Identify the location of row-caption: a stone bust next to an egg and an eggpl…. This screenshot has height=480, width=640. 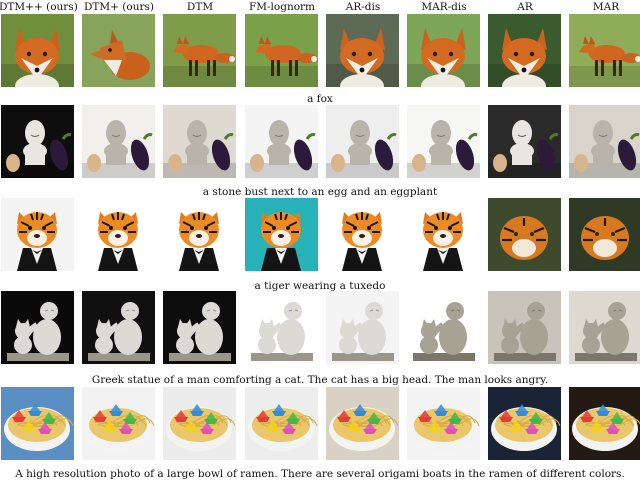
(320, 192).